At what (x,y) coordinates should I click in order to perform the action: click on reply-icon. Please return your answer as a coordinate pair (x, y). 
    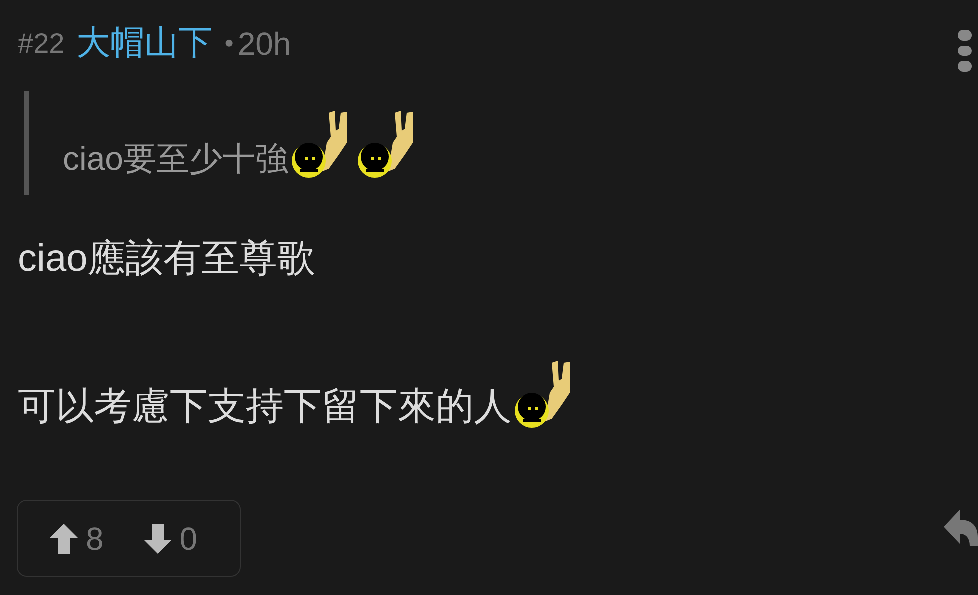
    Looking at the image, I should click on (961, 528).